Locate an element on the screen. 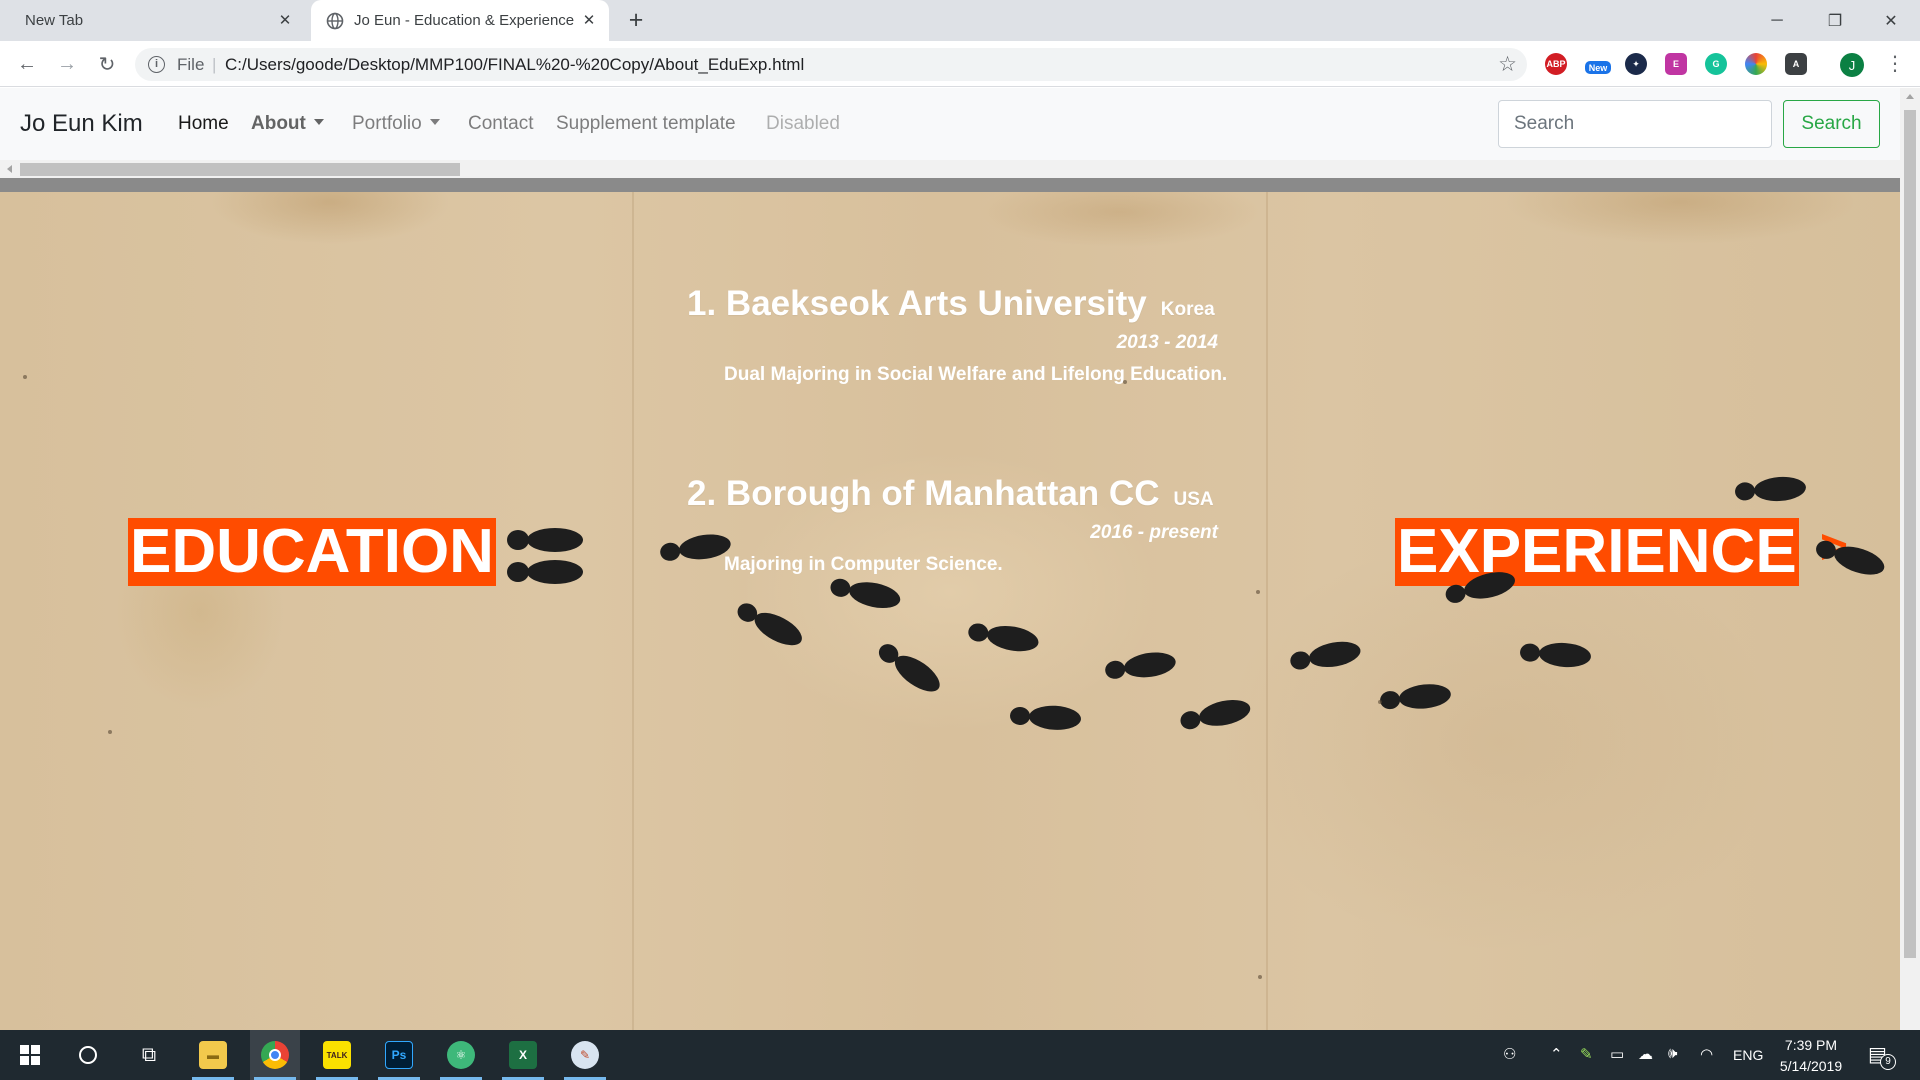 Image resolution: width=1920 pixels, height=1080 pixels. new-extension-icon: New is located at coordinates (1598, 67).